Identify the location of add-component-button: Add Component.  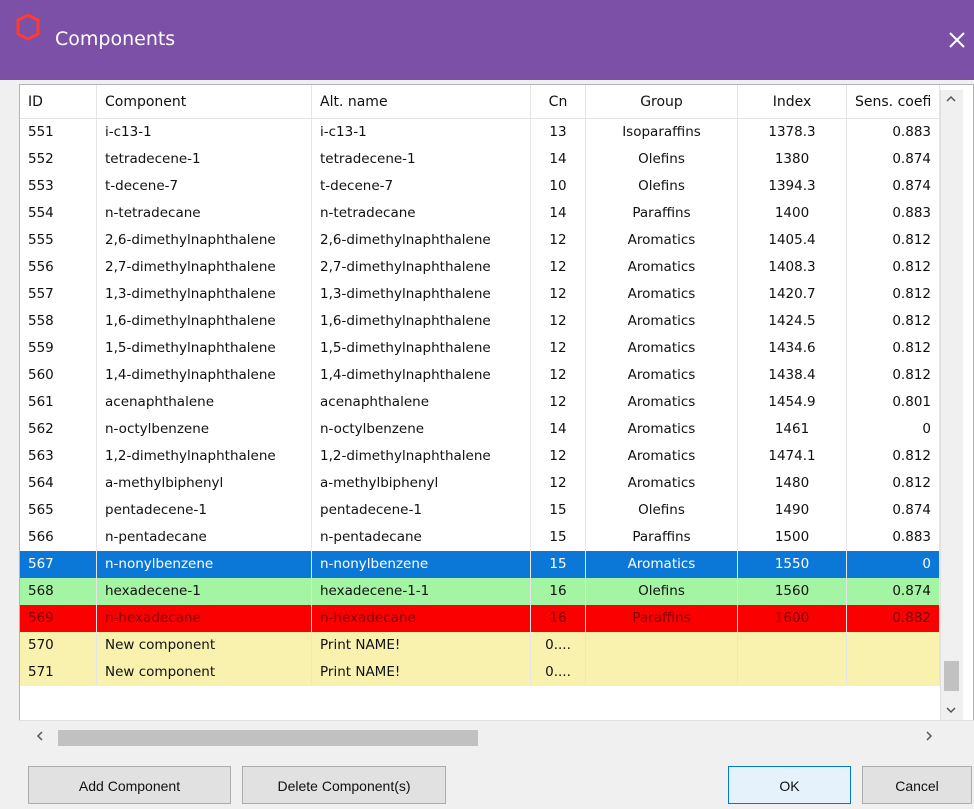
(129, 785).